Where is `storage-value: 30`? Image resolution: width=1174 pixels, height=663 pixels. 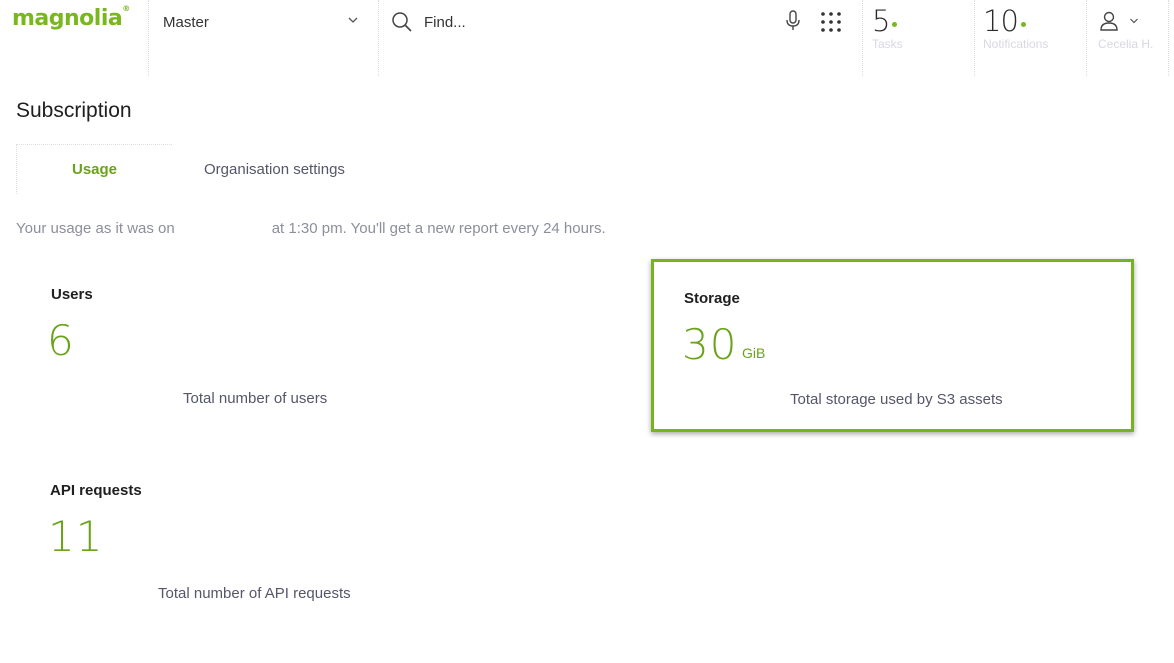 storage-value: 30 is located at coordinates (710, 344).